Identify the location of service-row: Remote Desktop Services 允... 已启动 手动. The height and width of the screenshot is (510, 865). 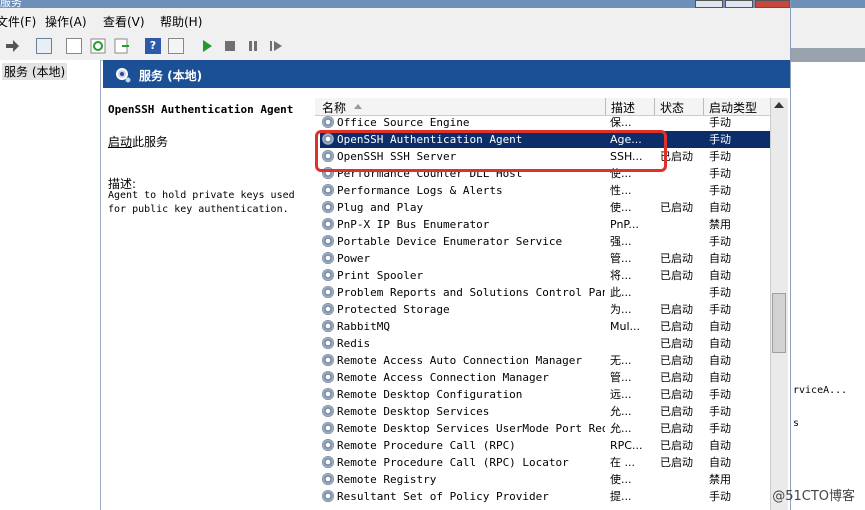
(545, 411).